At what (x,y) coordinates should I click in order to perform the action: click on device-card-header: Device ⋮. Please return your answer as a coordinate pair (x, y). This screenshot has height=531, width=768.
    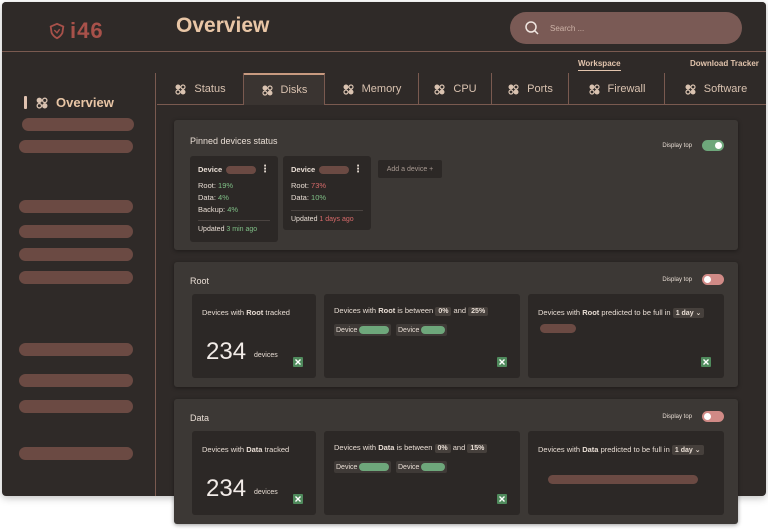
    Looking at the image, I should click on (327, 170).